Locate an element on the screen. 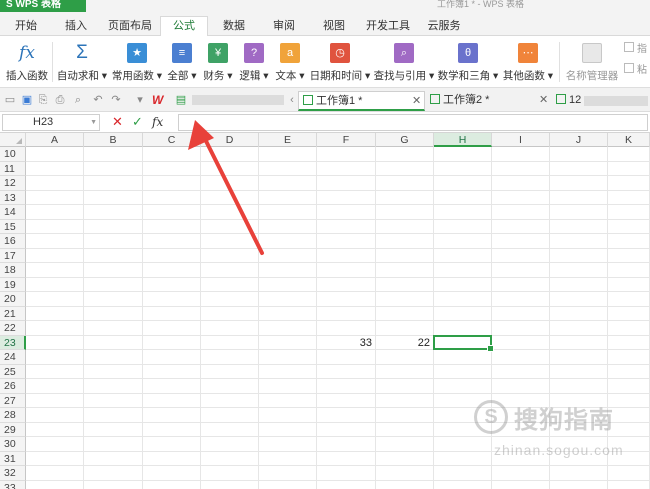  formula-input is located at coordinates (413, 122).